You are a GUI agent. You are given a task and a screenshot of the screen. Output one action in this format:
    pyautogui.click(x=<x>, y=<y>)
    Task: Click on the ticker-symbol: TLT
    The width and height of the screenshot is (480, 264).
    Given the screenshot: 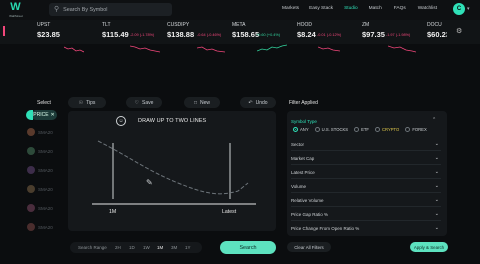 What is the action you would take?
    pyautogui.click(x=106, y=25)
    